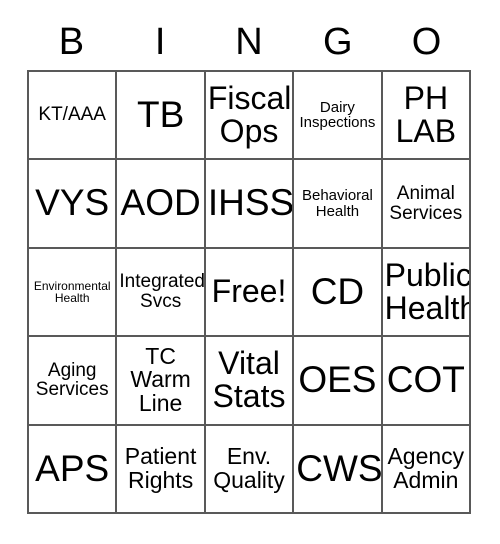  I want to click on bingo-cell-label: Behavioral Health, so click(337, 203).